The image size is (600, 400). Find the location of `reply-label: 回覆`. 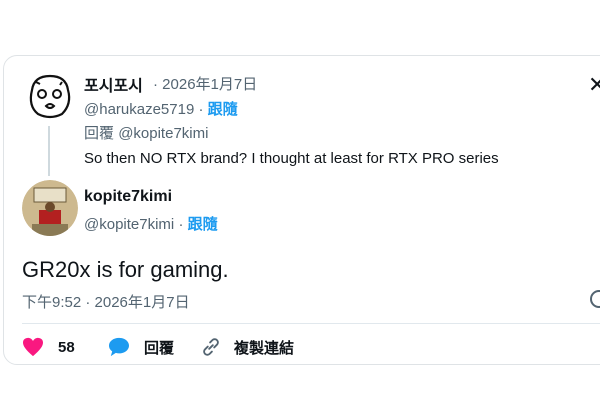

reply-label: 回覆 is located at coordinates (159, 348).